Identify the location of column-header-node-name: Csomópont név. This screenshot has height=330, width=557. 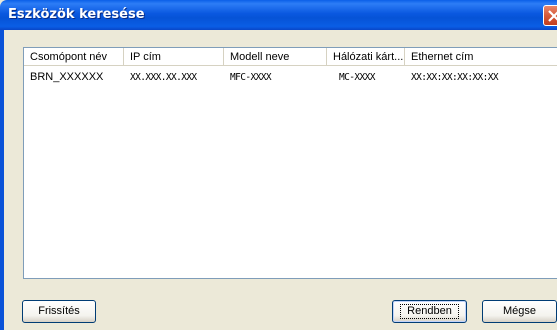
(74, 57).